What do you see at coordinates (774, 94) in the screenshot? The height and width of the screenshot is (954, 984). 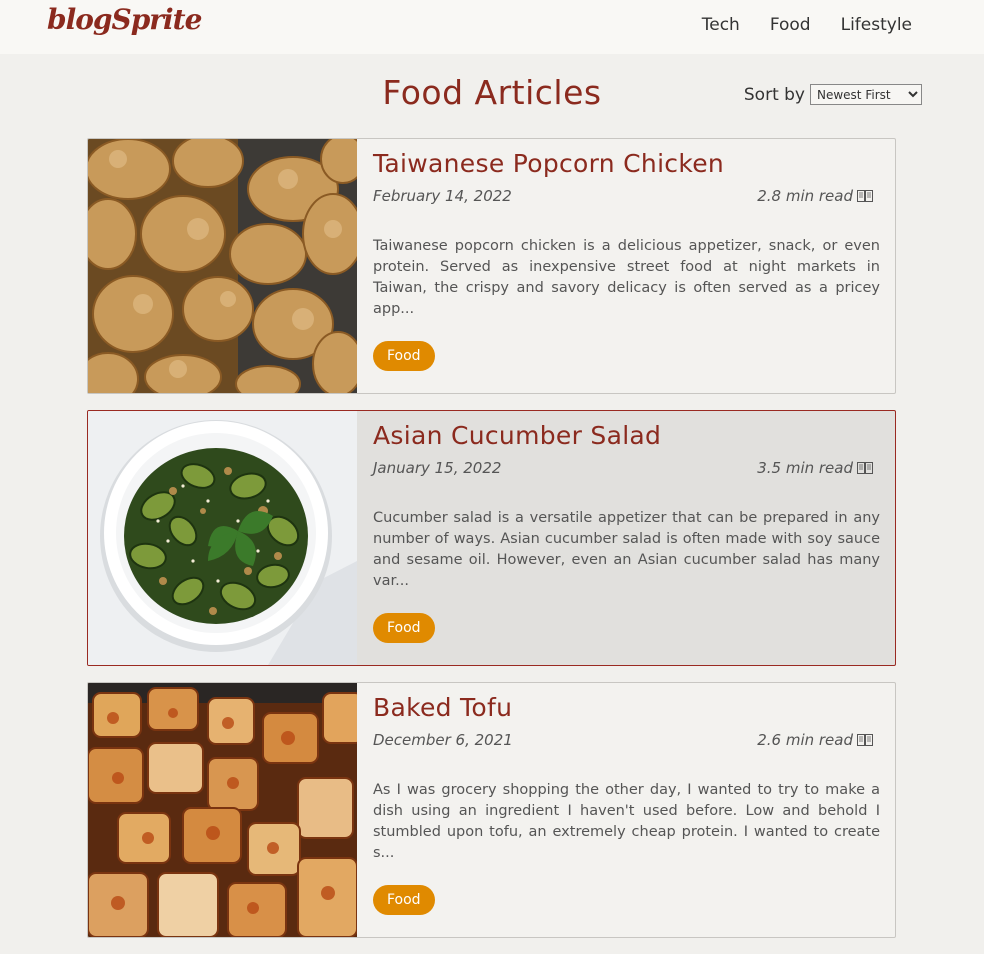 I see `sort-label: Sort by` at bounding box center [774, 94].